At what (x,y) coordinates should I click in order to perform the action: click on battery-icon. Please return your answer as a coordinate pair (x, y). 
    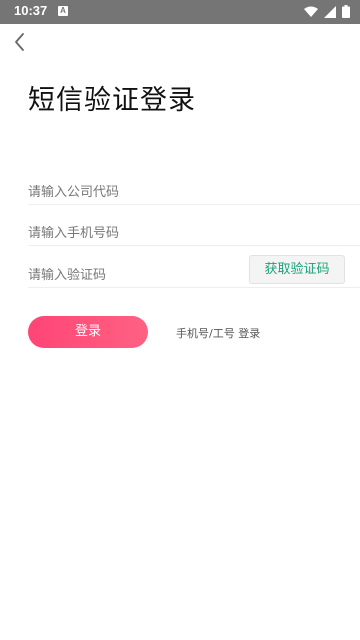
    Looking at the image, I should click on (346, 12).